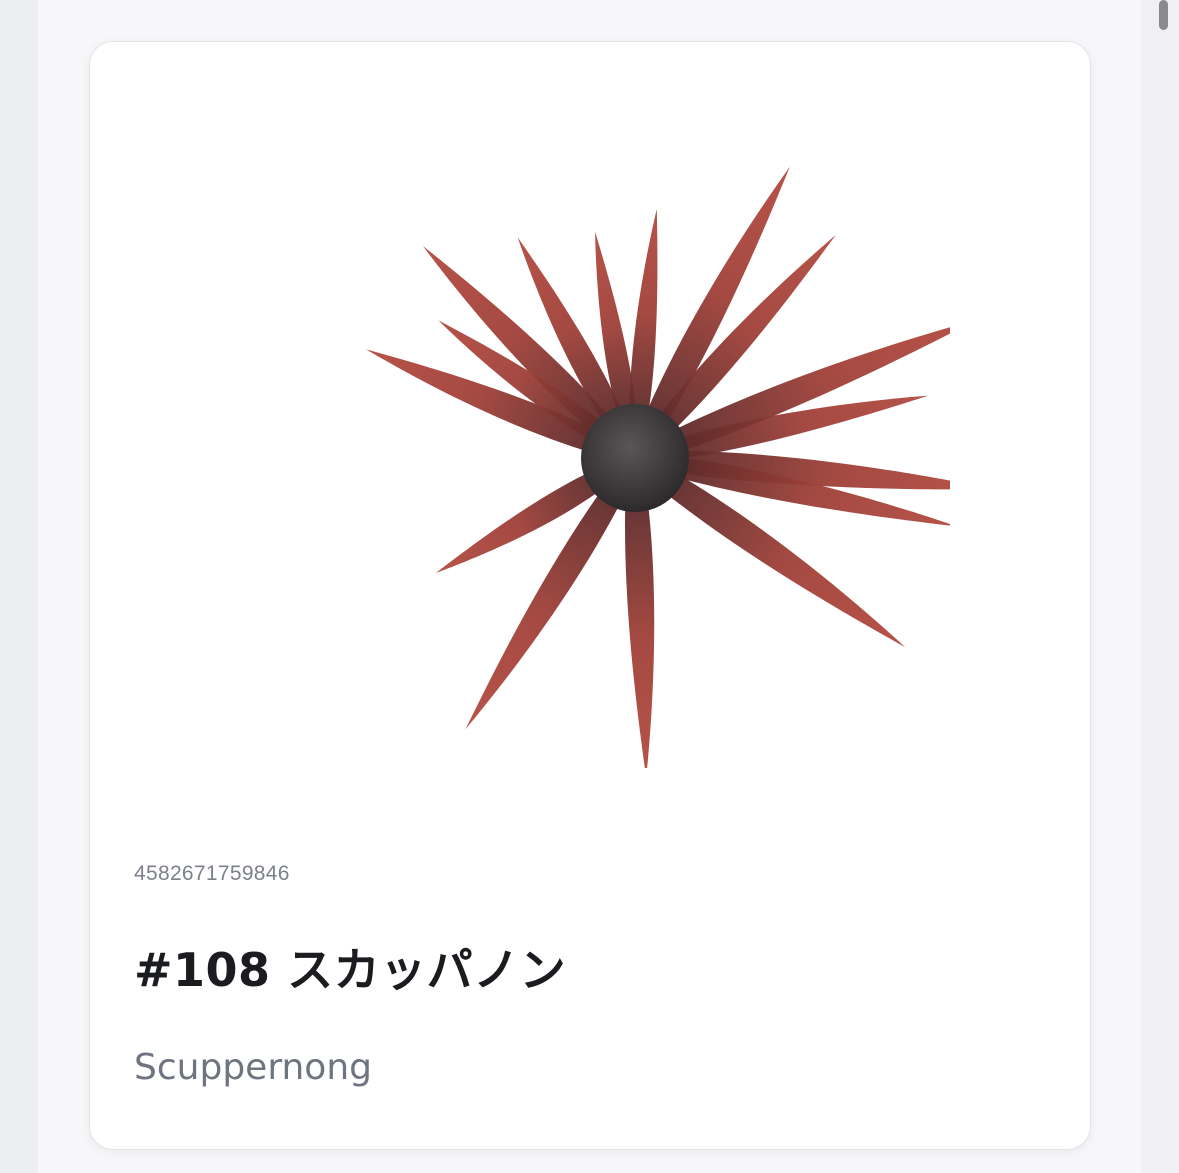 This screenshot has height=1173, width=1179. I want to click on lure-tentacle, so click(640, 632).